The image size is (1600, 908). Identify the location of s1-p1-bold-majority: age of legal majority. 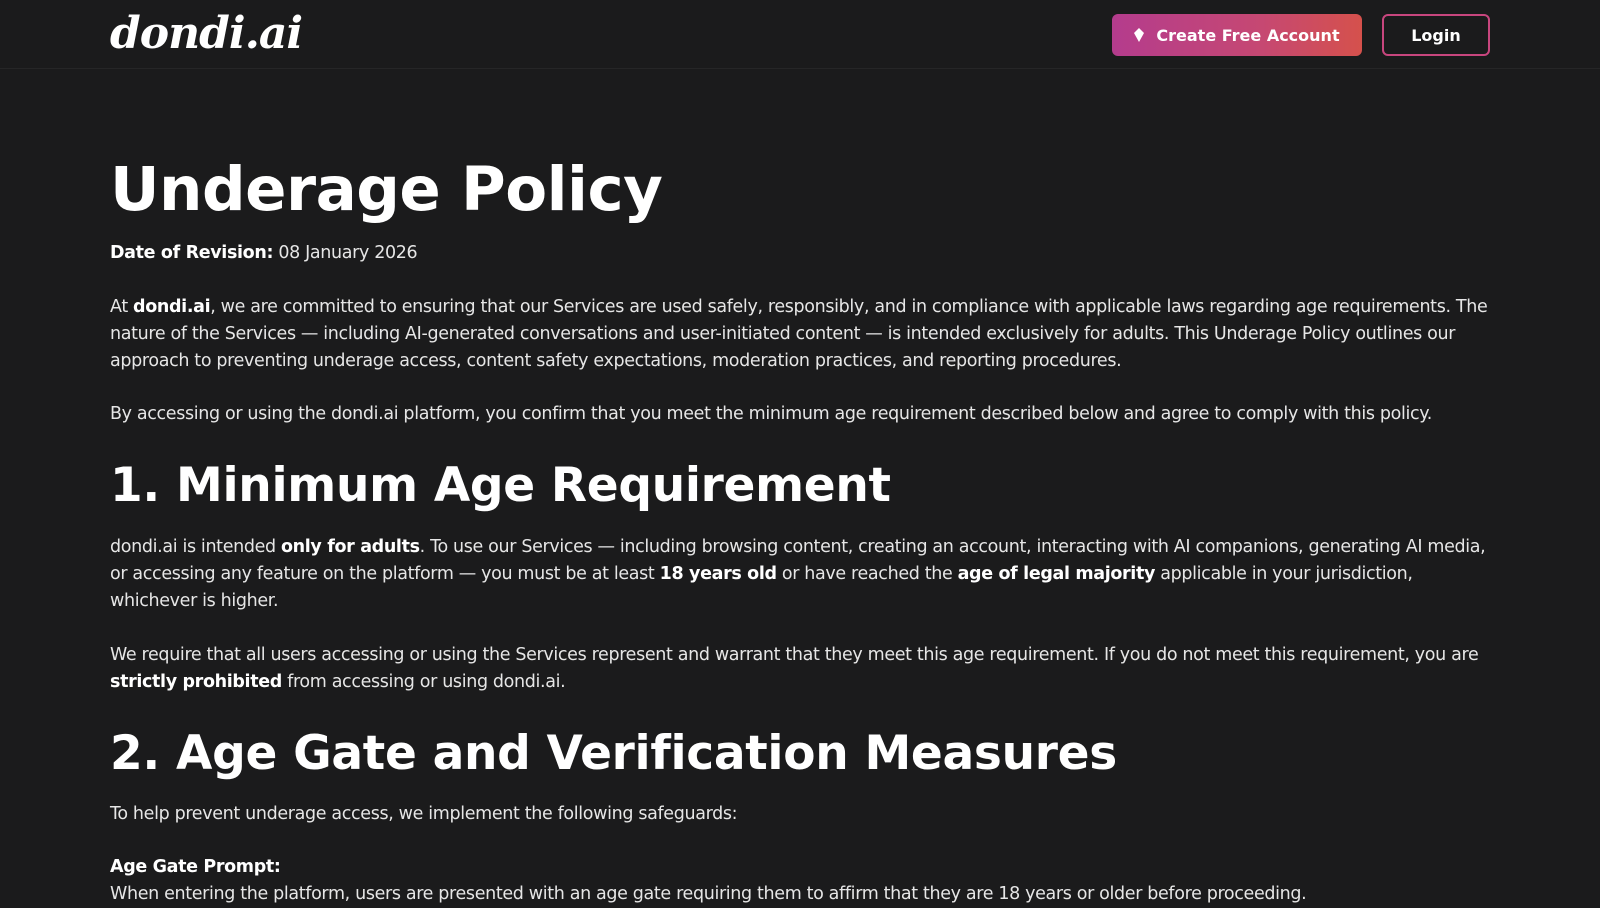
(1056, 574).